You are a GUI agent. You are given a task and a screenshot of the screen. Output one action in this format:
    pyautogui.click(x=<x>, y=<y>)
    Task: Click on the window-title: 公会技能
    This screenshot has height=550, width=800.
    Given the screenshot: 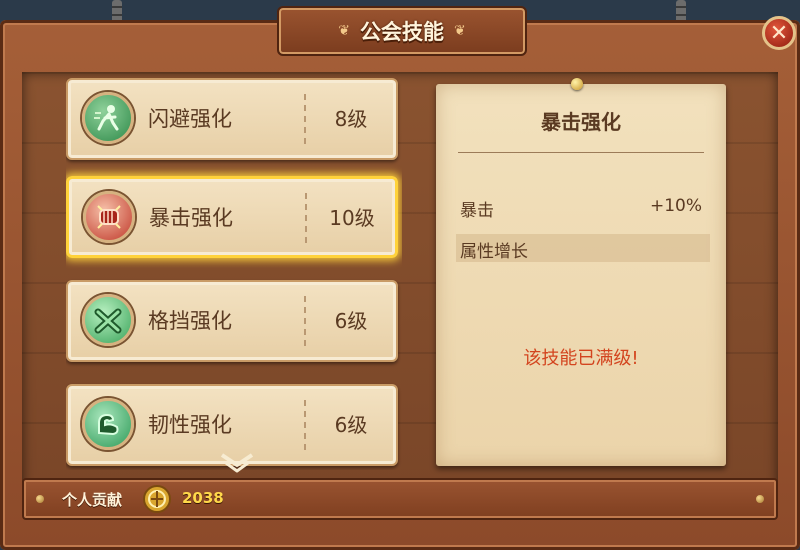 What is the action you would take?
    pyautogui.click(x=402, y=32)
    